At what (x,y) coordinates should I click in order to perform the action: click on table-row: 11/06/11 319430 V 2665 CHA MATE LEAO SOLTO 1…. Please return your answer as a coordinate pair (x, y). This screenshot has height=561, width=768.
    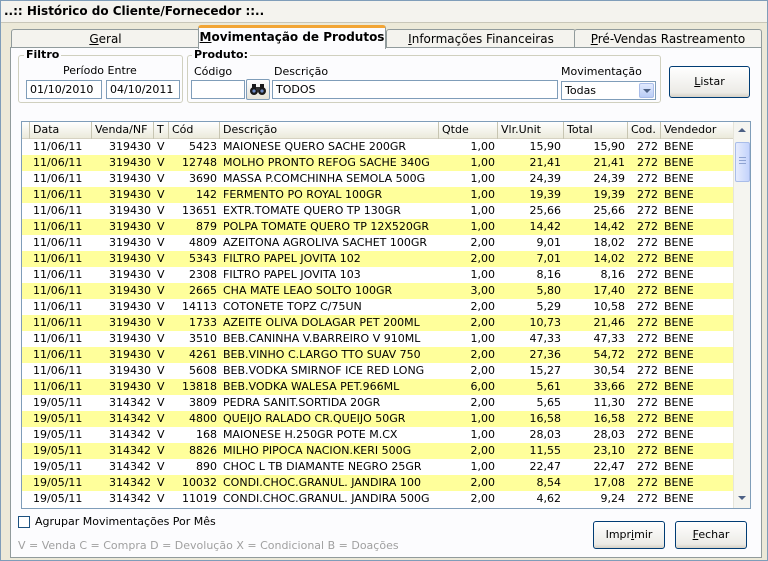
    Looking at the image, I should click on (377, 291).